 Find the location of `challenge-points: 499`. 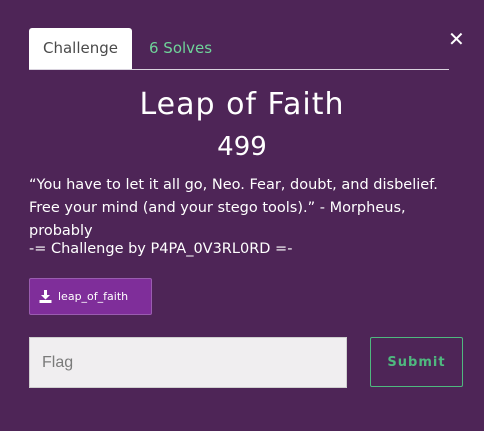

challenge-points: 499 is located at coordinates (242, 147).